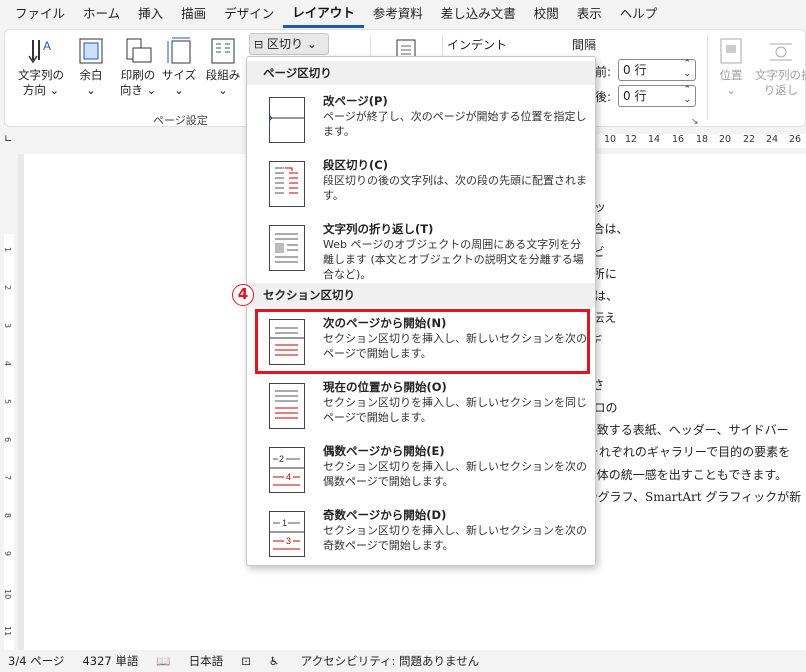 This screenshot has height=672, width=806. What do you see at coordinates (287, 248) in the screenshot?
I see `text-wrapping-break-icon` at bounding box center [287, 248].